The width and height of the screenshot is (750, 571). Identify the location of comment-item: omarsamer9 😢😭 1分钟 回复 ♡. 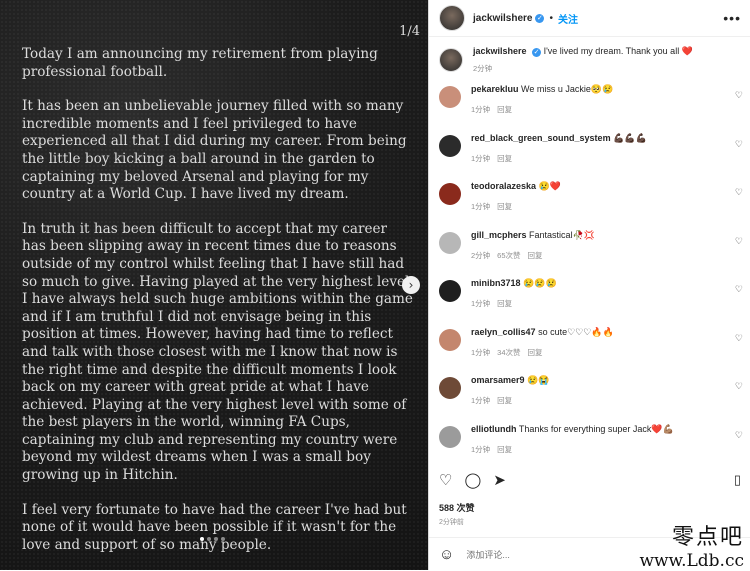
(589, 399).